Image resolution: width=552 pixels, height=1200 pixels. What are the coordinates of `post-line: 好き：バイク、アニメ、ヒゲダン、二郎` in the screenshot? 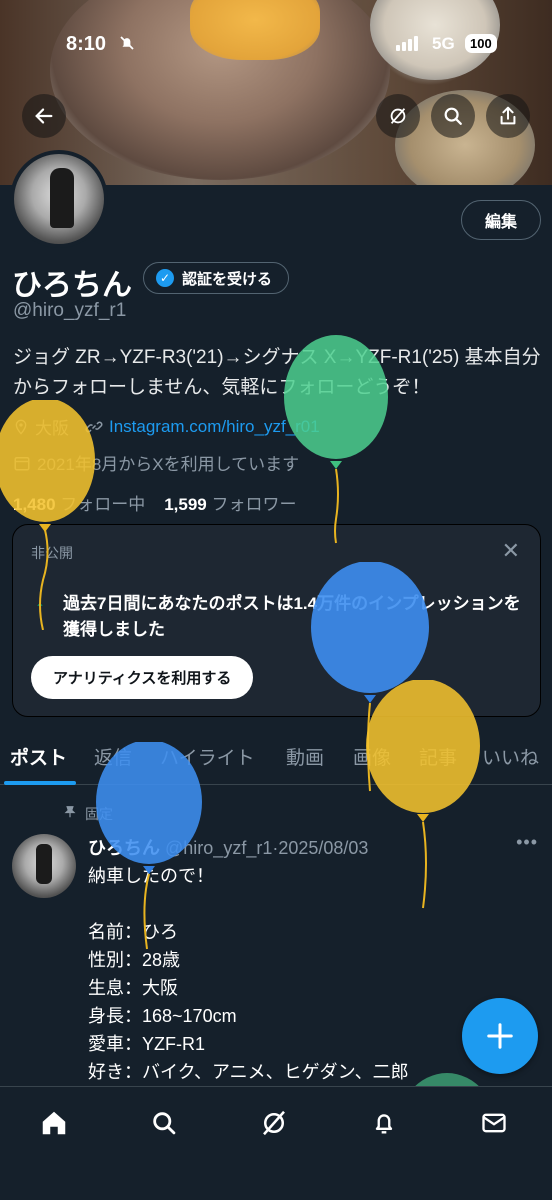 It's located at (248, 1072).